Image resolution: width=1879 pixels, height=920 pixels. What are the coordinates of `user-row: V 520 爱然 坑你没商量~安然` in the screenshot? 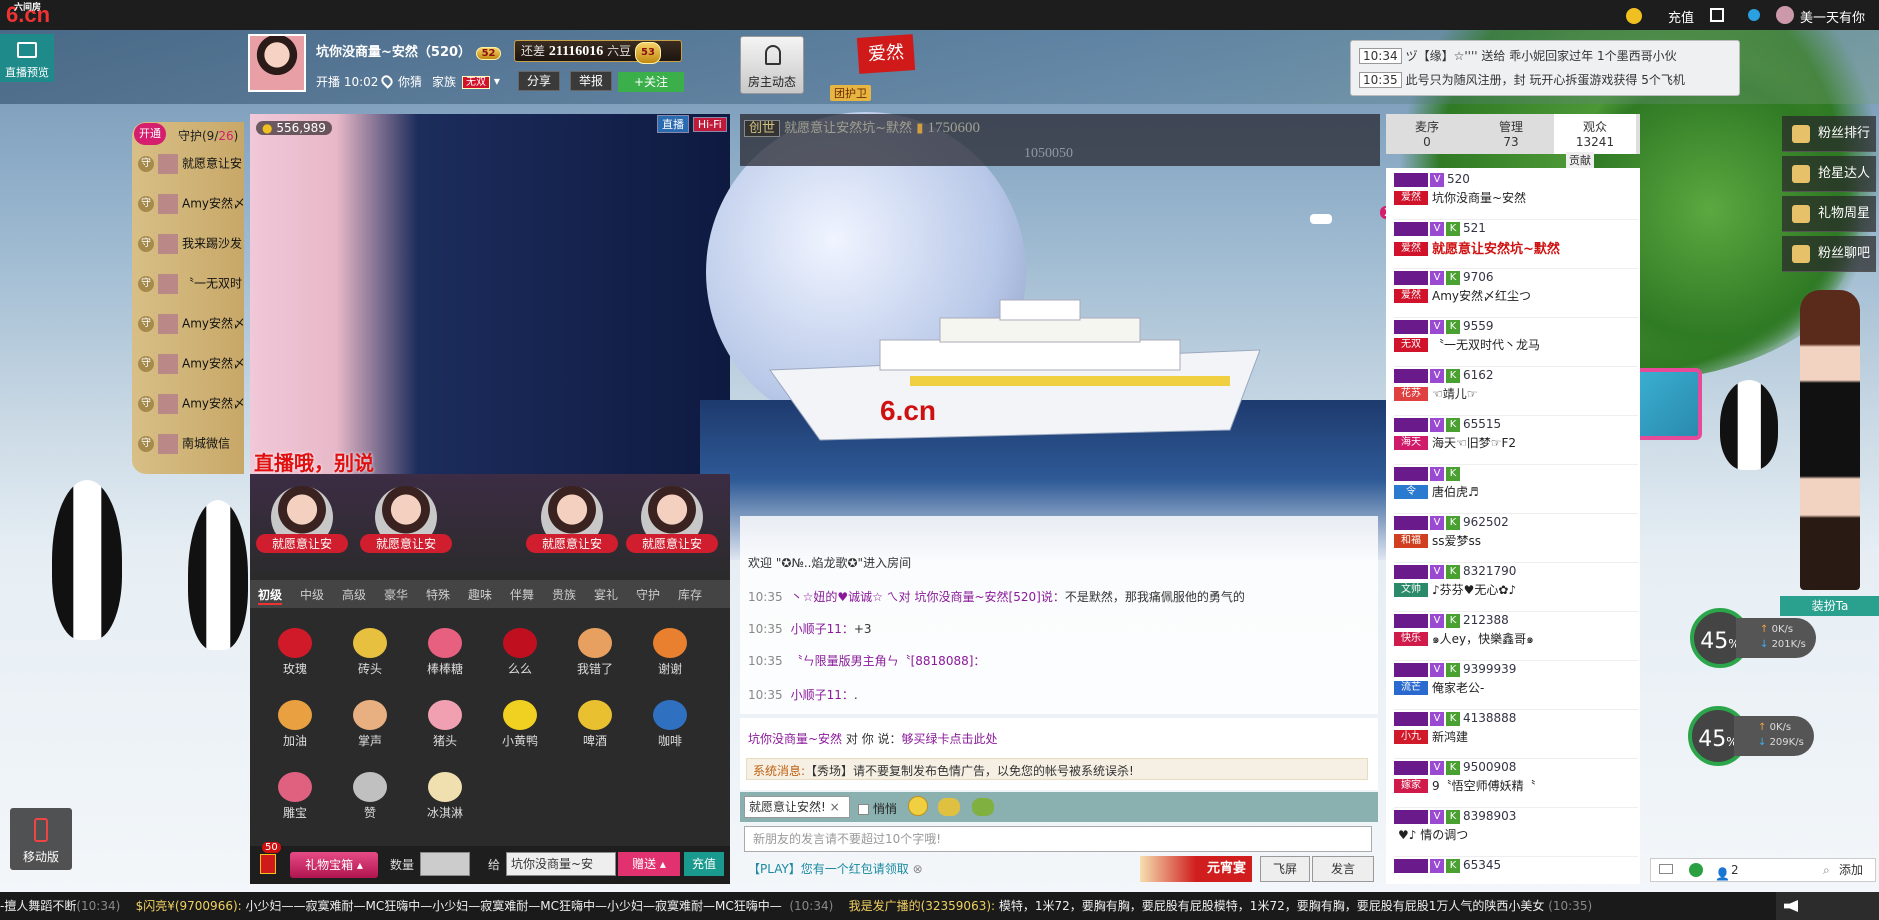 It's located at (1516, 196).